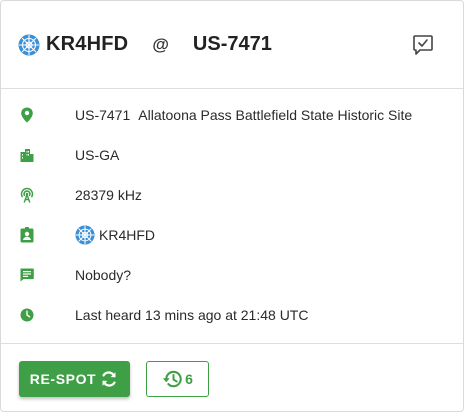 This screenshot has height=413, width=464. I want to click on last-heard-text: Last heard 13 mins ago at 21:48 UTC, so click(192, 315).